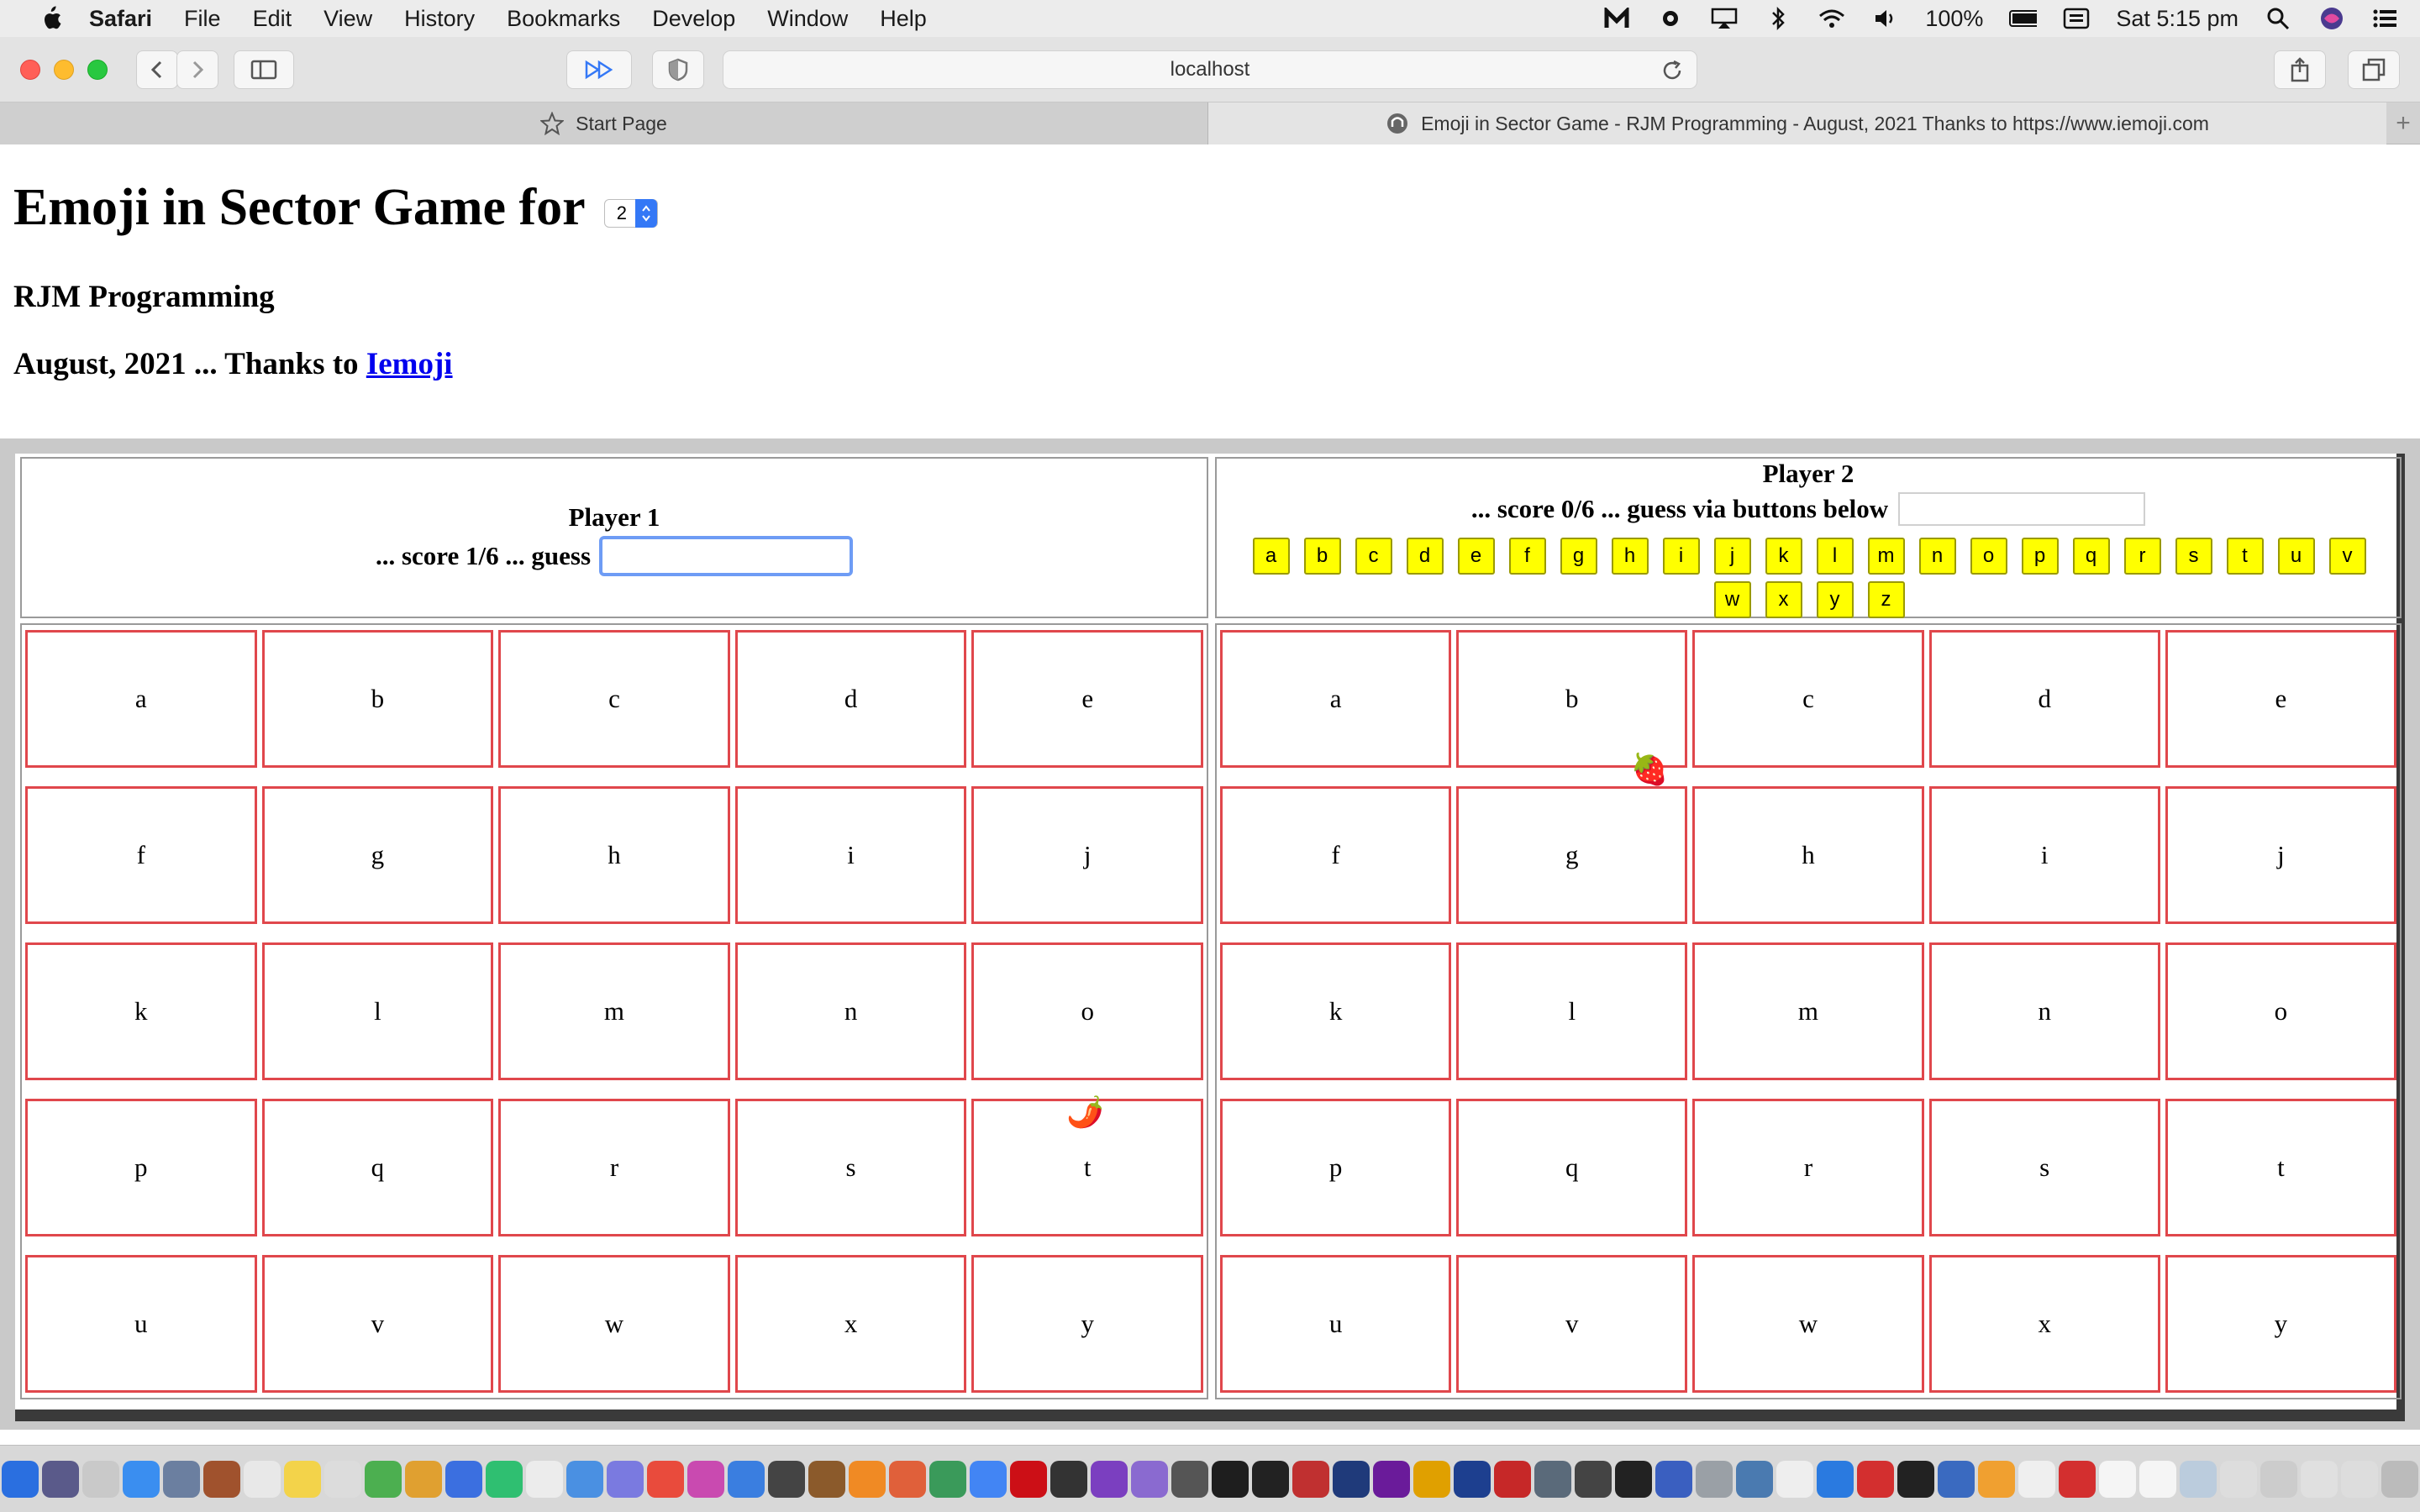 Image resolution: width=2420 pixels, height=1512 pixels. What do you see at coordinates (1937, 556) in the screenshot?
I see `letter-button: n` at bounding box center [1937, 556].